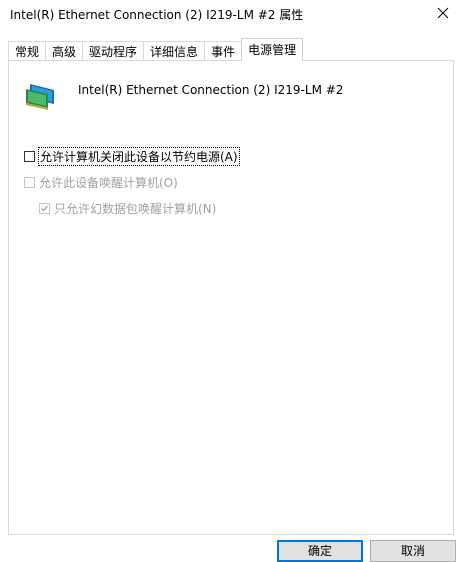 This screenshot has height=562, width=463. I want to click on tab-power-management: 电源管理, so click(272, 49).